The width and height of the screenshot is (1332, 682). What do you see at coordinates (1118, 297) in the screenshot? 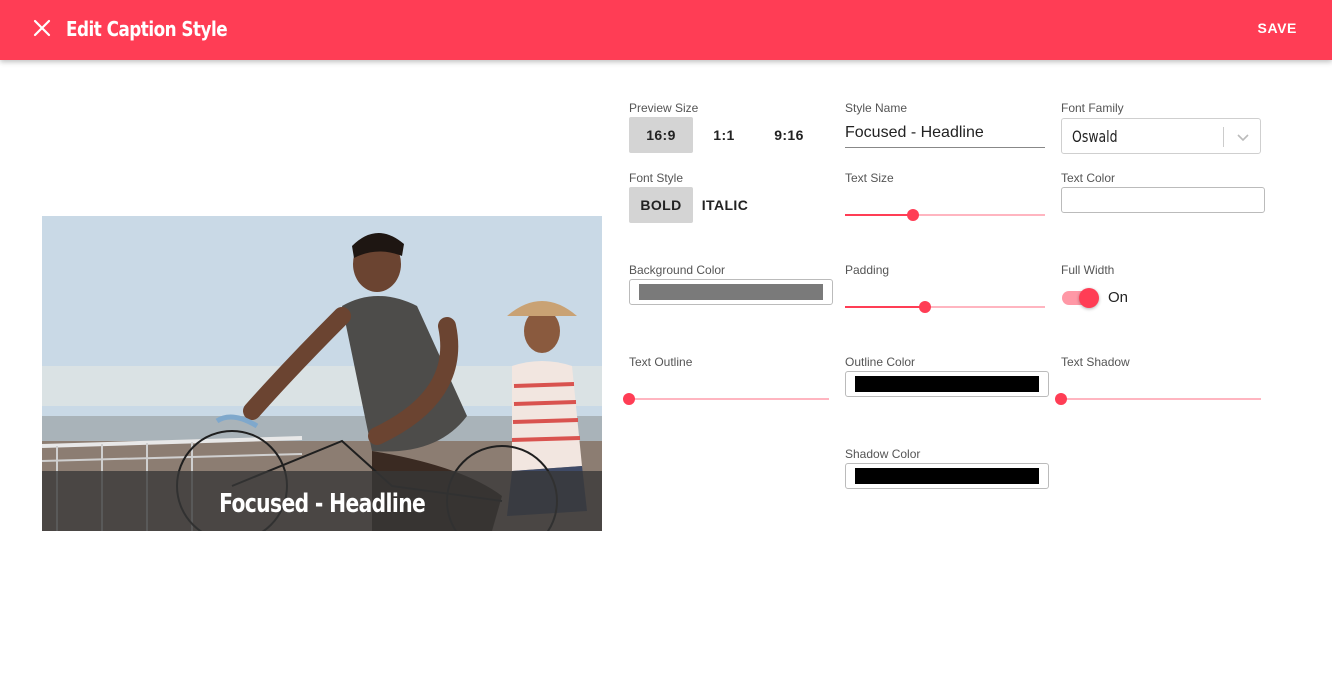
I see `full-width-state: On` at bounding box center [1118, 297].